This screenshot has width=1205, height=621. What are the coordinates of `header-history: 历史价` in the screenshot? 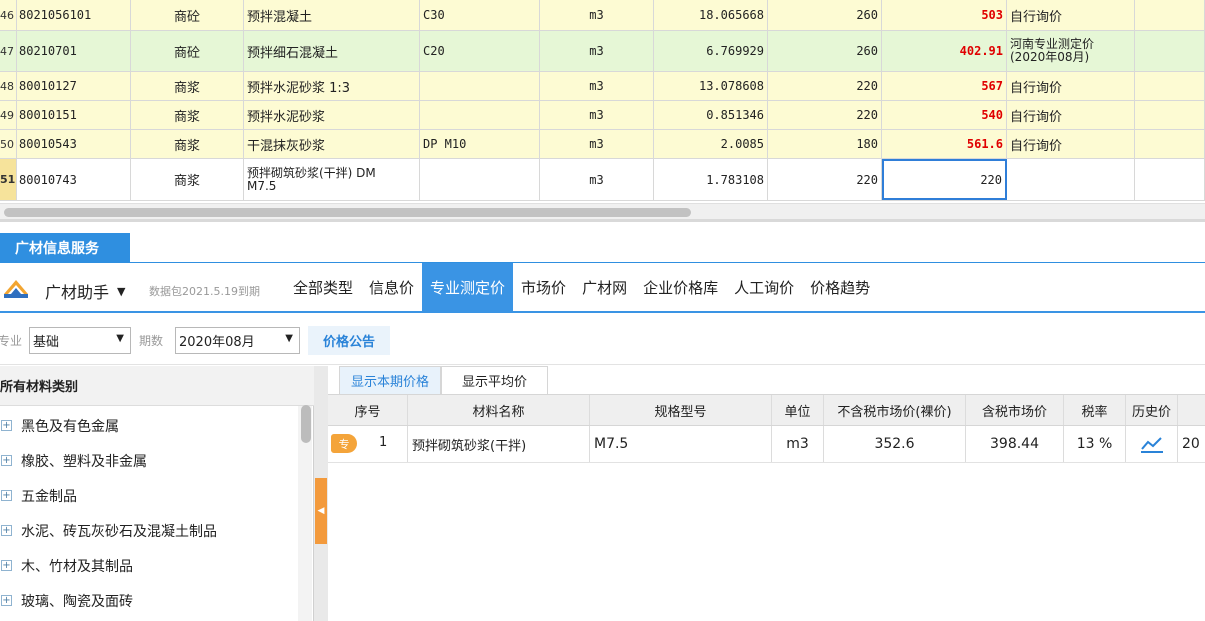 It's located at (1152, 410).